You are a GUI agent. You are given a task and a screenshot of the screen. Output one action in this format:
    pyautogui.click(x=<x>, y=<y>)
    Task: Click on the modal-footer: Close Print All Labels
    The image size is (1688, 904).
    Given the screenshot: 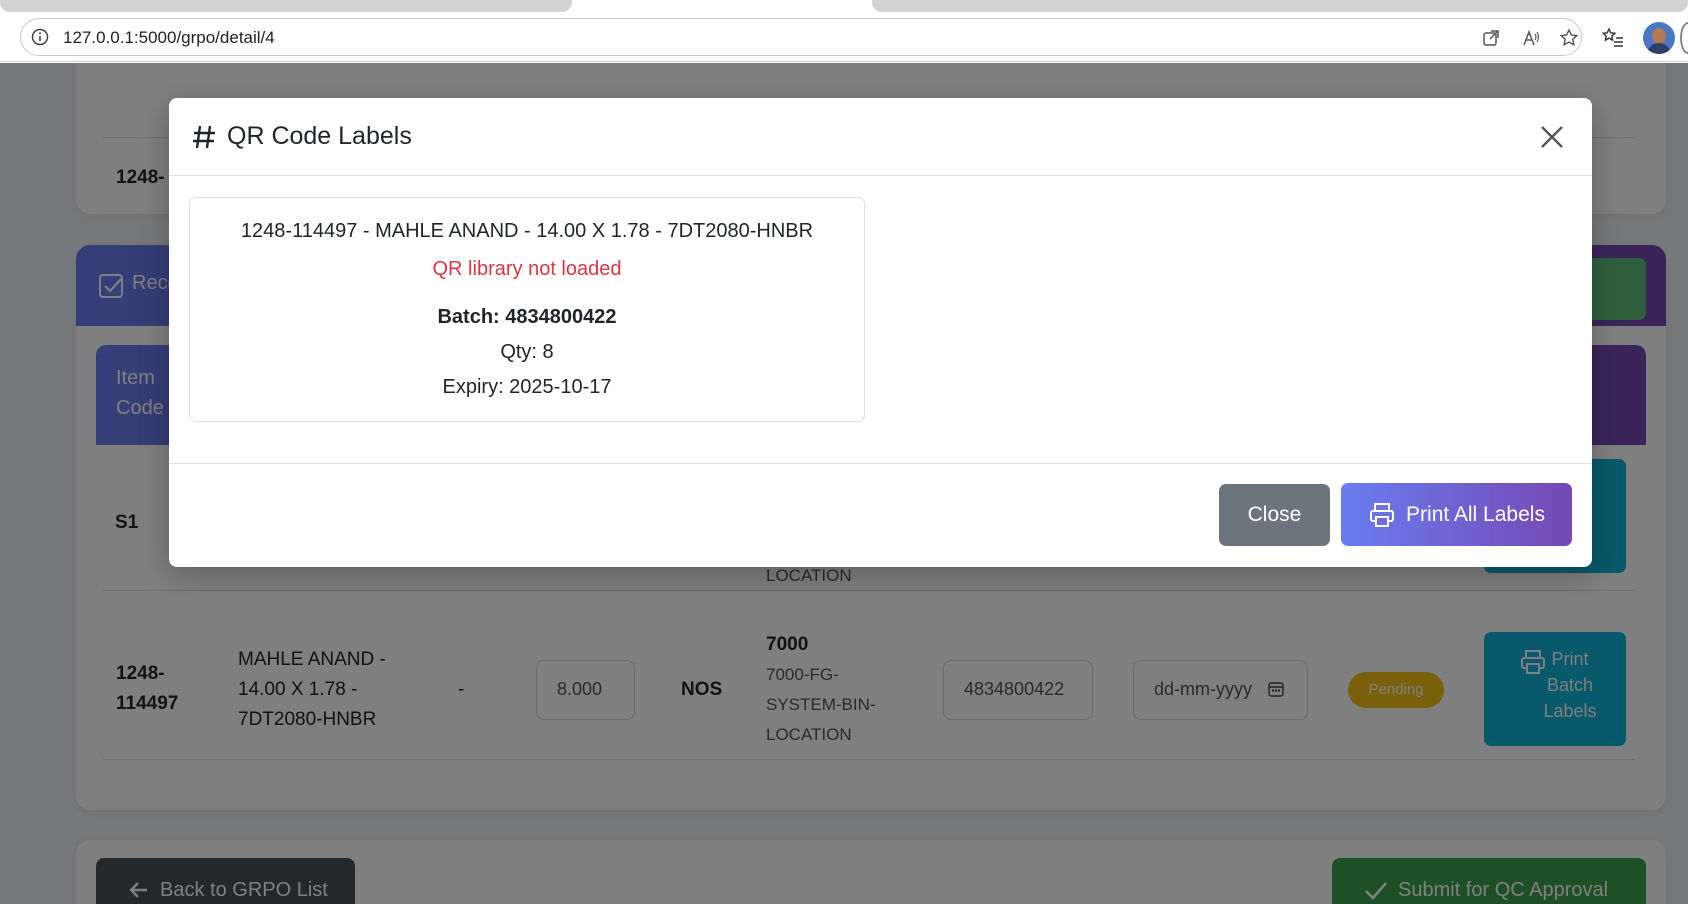 What is the action you would take?
    pyautogui.click(x=880, y=515)
    